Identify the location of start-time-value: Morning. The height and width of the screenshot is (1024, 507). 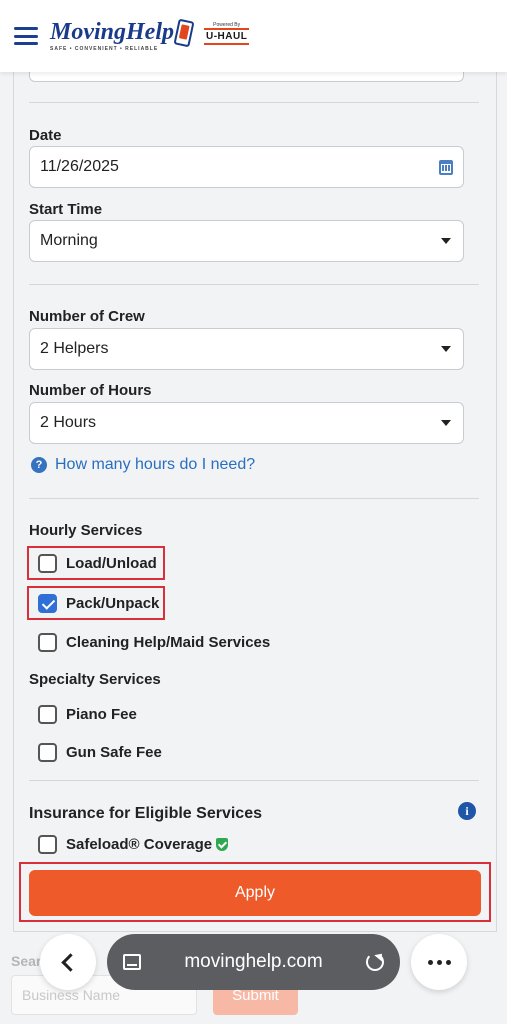
(69, 240).